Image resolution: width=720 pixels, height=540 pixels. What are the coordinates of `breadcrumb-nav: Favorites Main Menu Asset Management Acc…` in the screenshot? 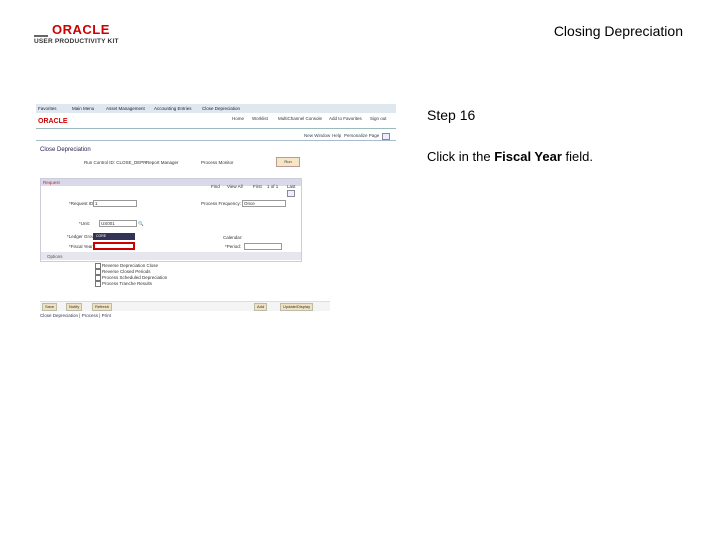 It's located at (216, 108).